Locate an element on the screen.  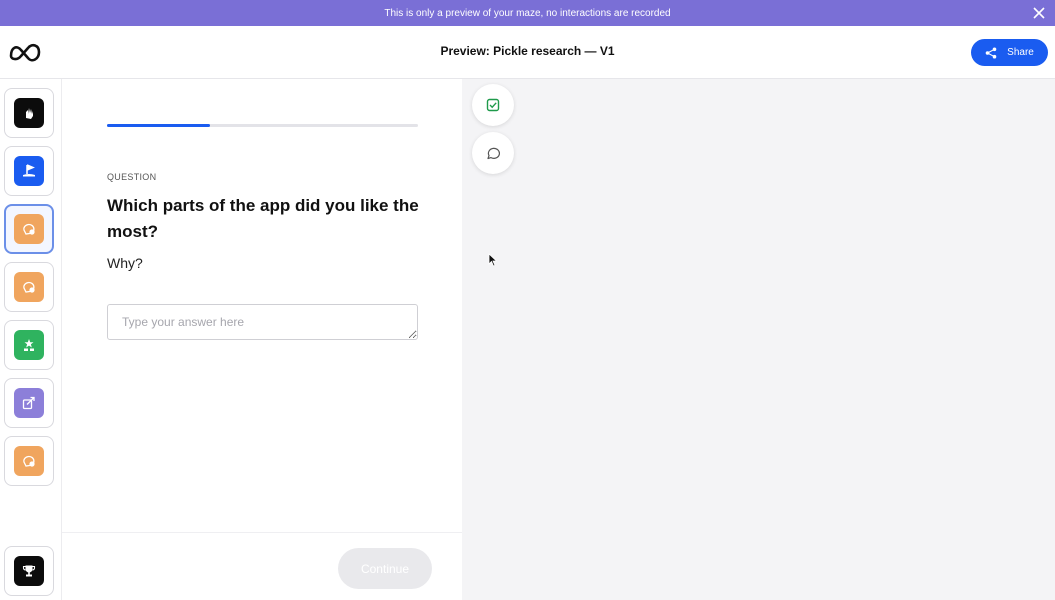
card-sort-icon is located at coordinates (29, 403).